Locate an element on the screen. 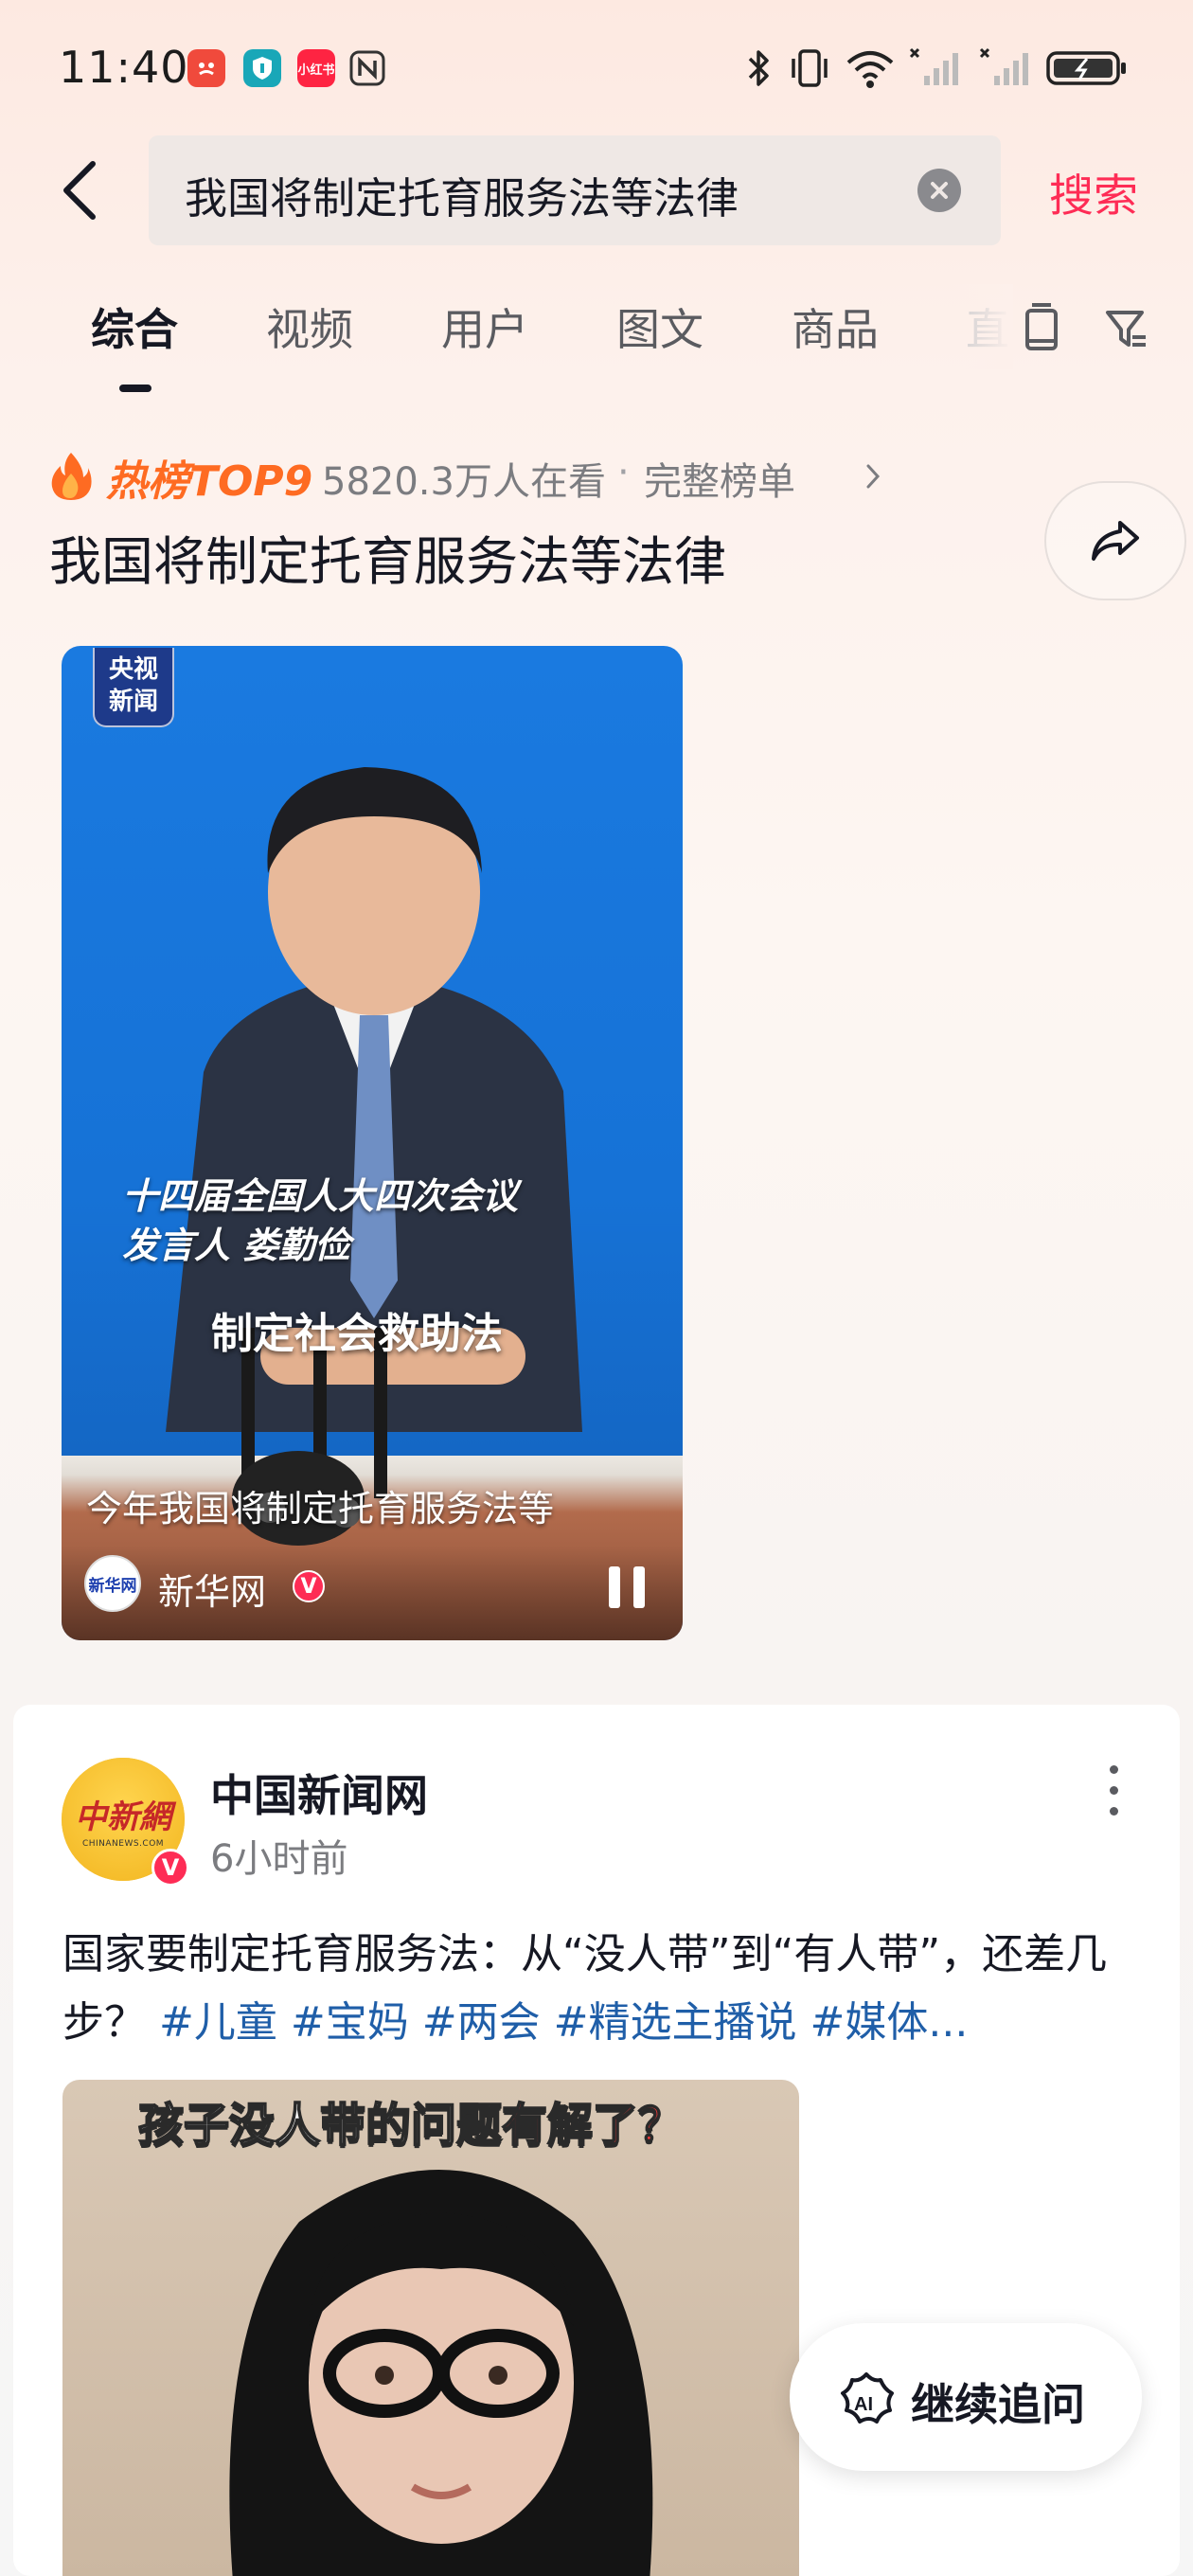  hot-viewers: 5820.3万人在看 is located at coordinates (464, 482).